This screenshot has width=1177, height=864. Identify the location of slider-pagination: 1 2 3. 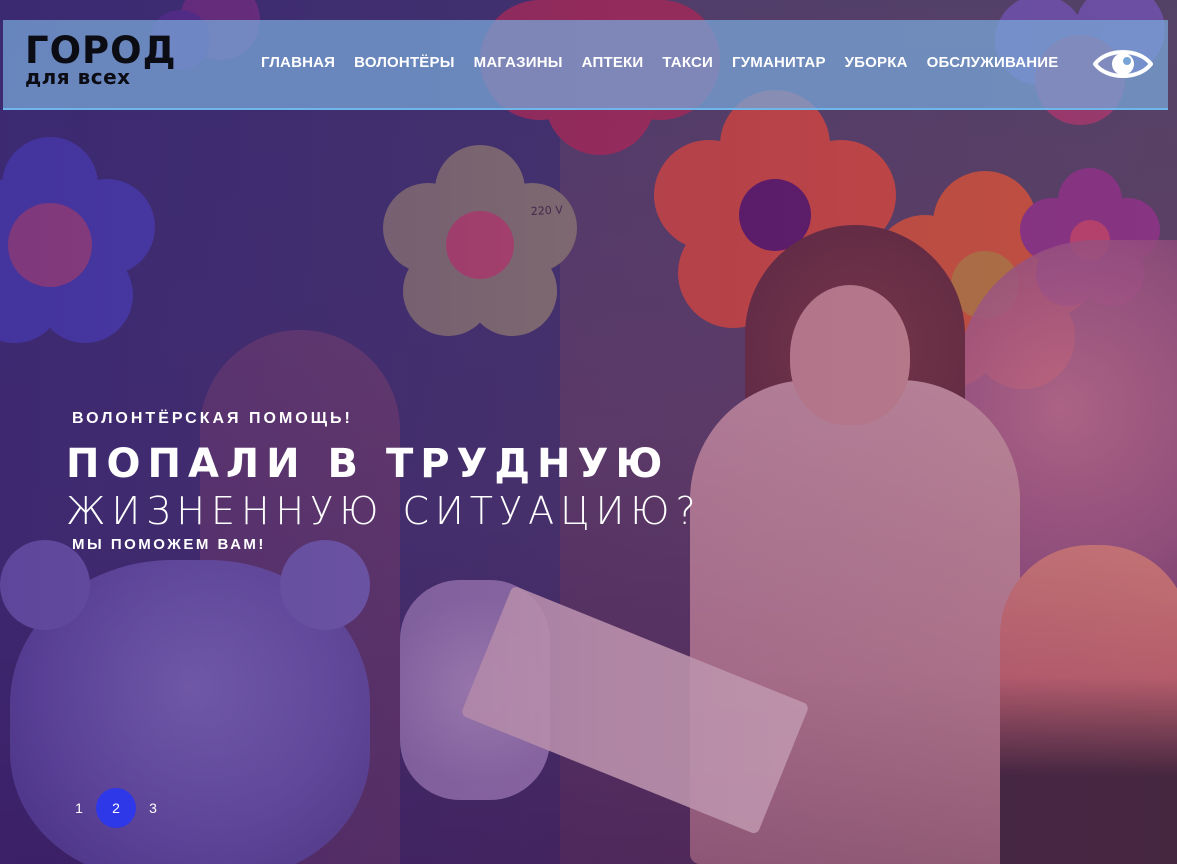
(116, 808).